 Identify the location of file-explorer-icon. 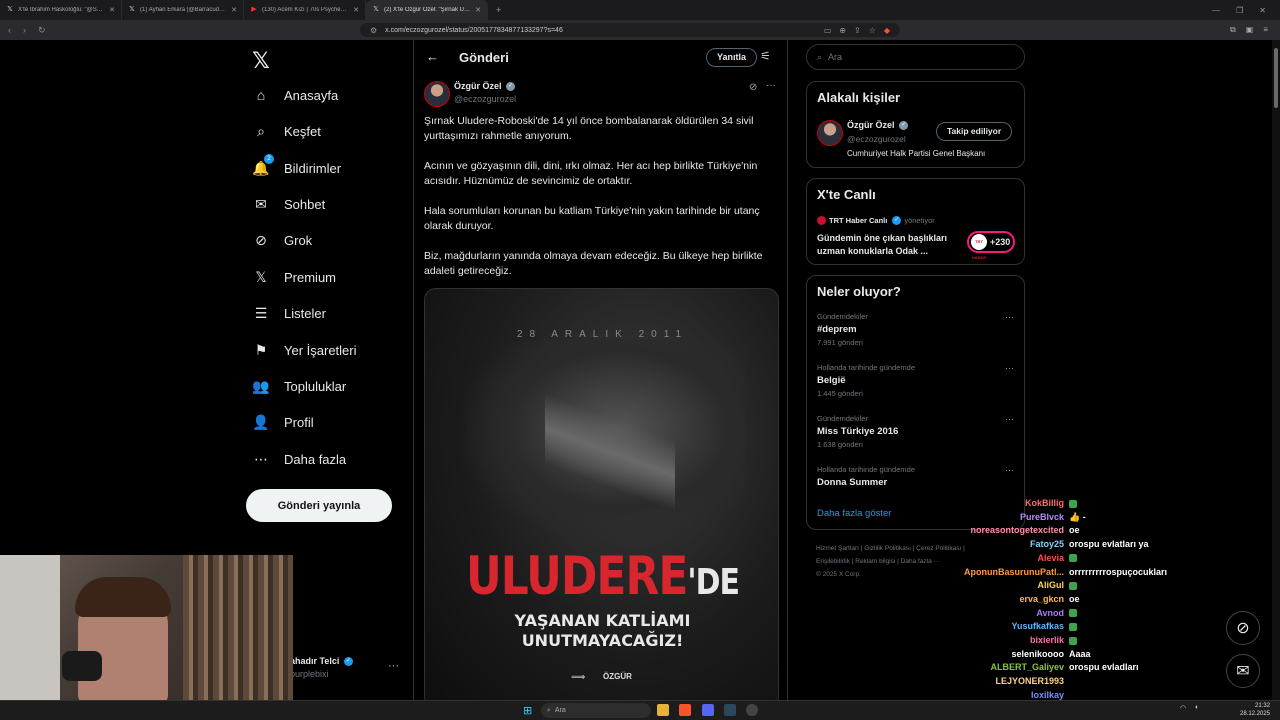
(663, 710).